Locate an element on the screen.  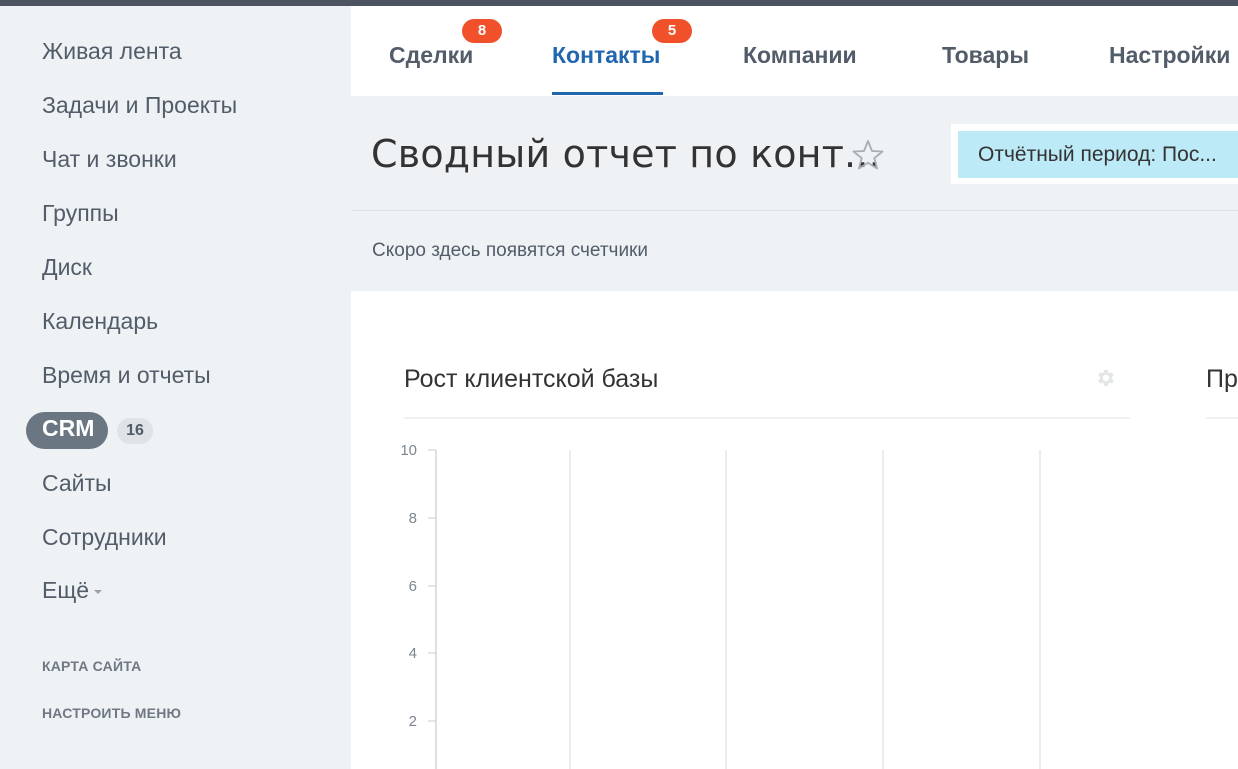
y-tick-label: 10 is located at coordinates (408, 450).